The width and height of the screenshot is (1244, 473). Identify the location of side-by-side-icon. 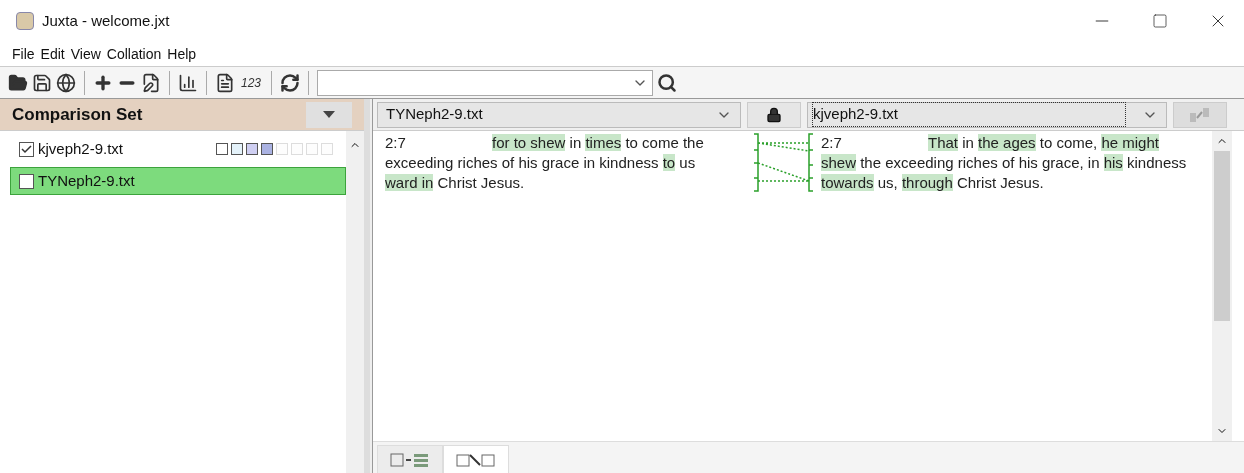
(476, 459).